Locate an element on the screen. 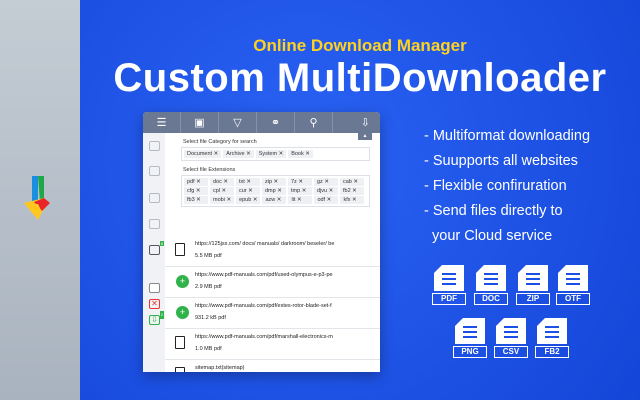 This screenshot has width=640, height=400. file-type-doc-icon: DOC is located at coordinates (491, 285).